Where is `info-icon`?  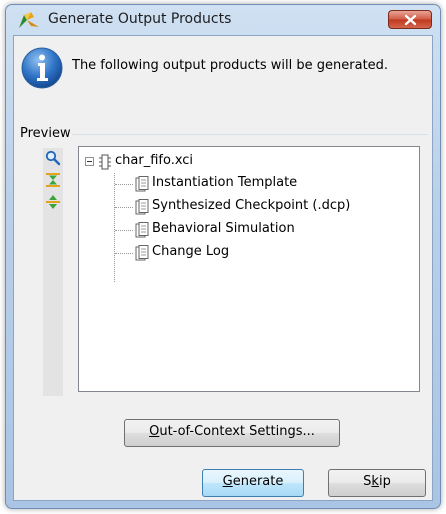 info-icon is located at coordinates (42, 68).